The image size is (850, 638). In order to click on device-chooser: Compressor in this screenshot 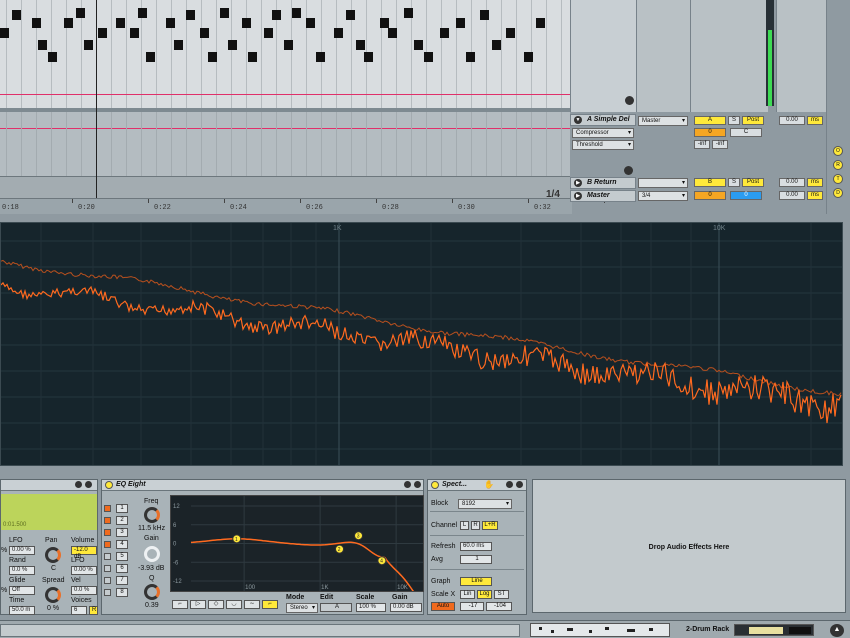, I will do `click(603, 133)`.